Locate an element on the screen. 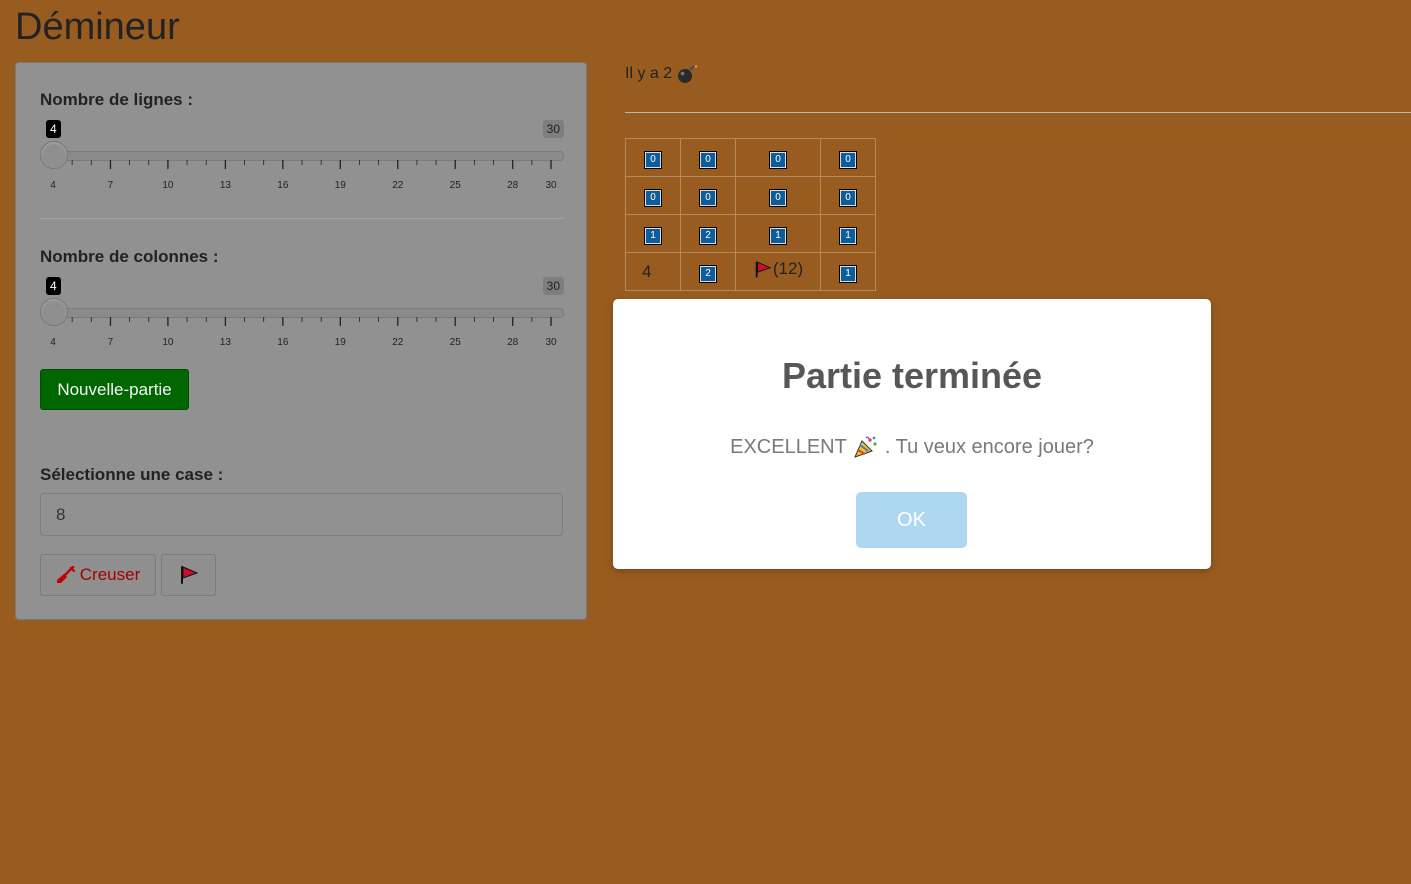  dig-button: Creuser is located at coordinates (98, 575).